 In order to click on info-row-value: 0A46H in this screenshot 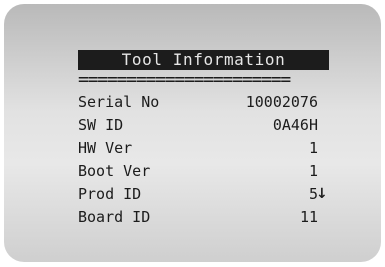, I will do `click(295, 125)`.